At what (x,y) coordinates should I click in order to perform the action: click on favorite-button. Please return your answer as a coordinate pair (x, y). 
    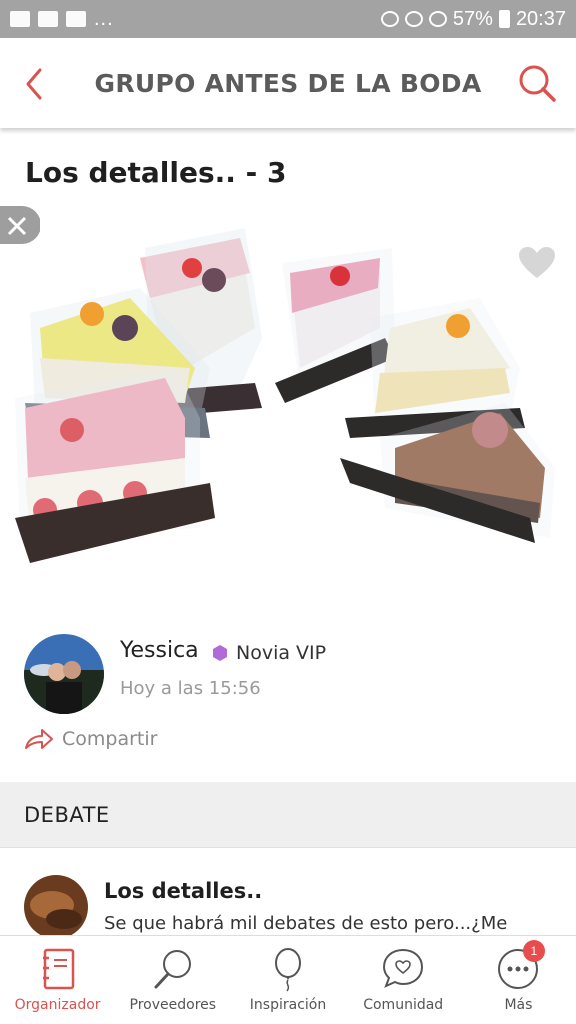
    Looking at the image, I should click on (537, 263).